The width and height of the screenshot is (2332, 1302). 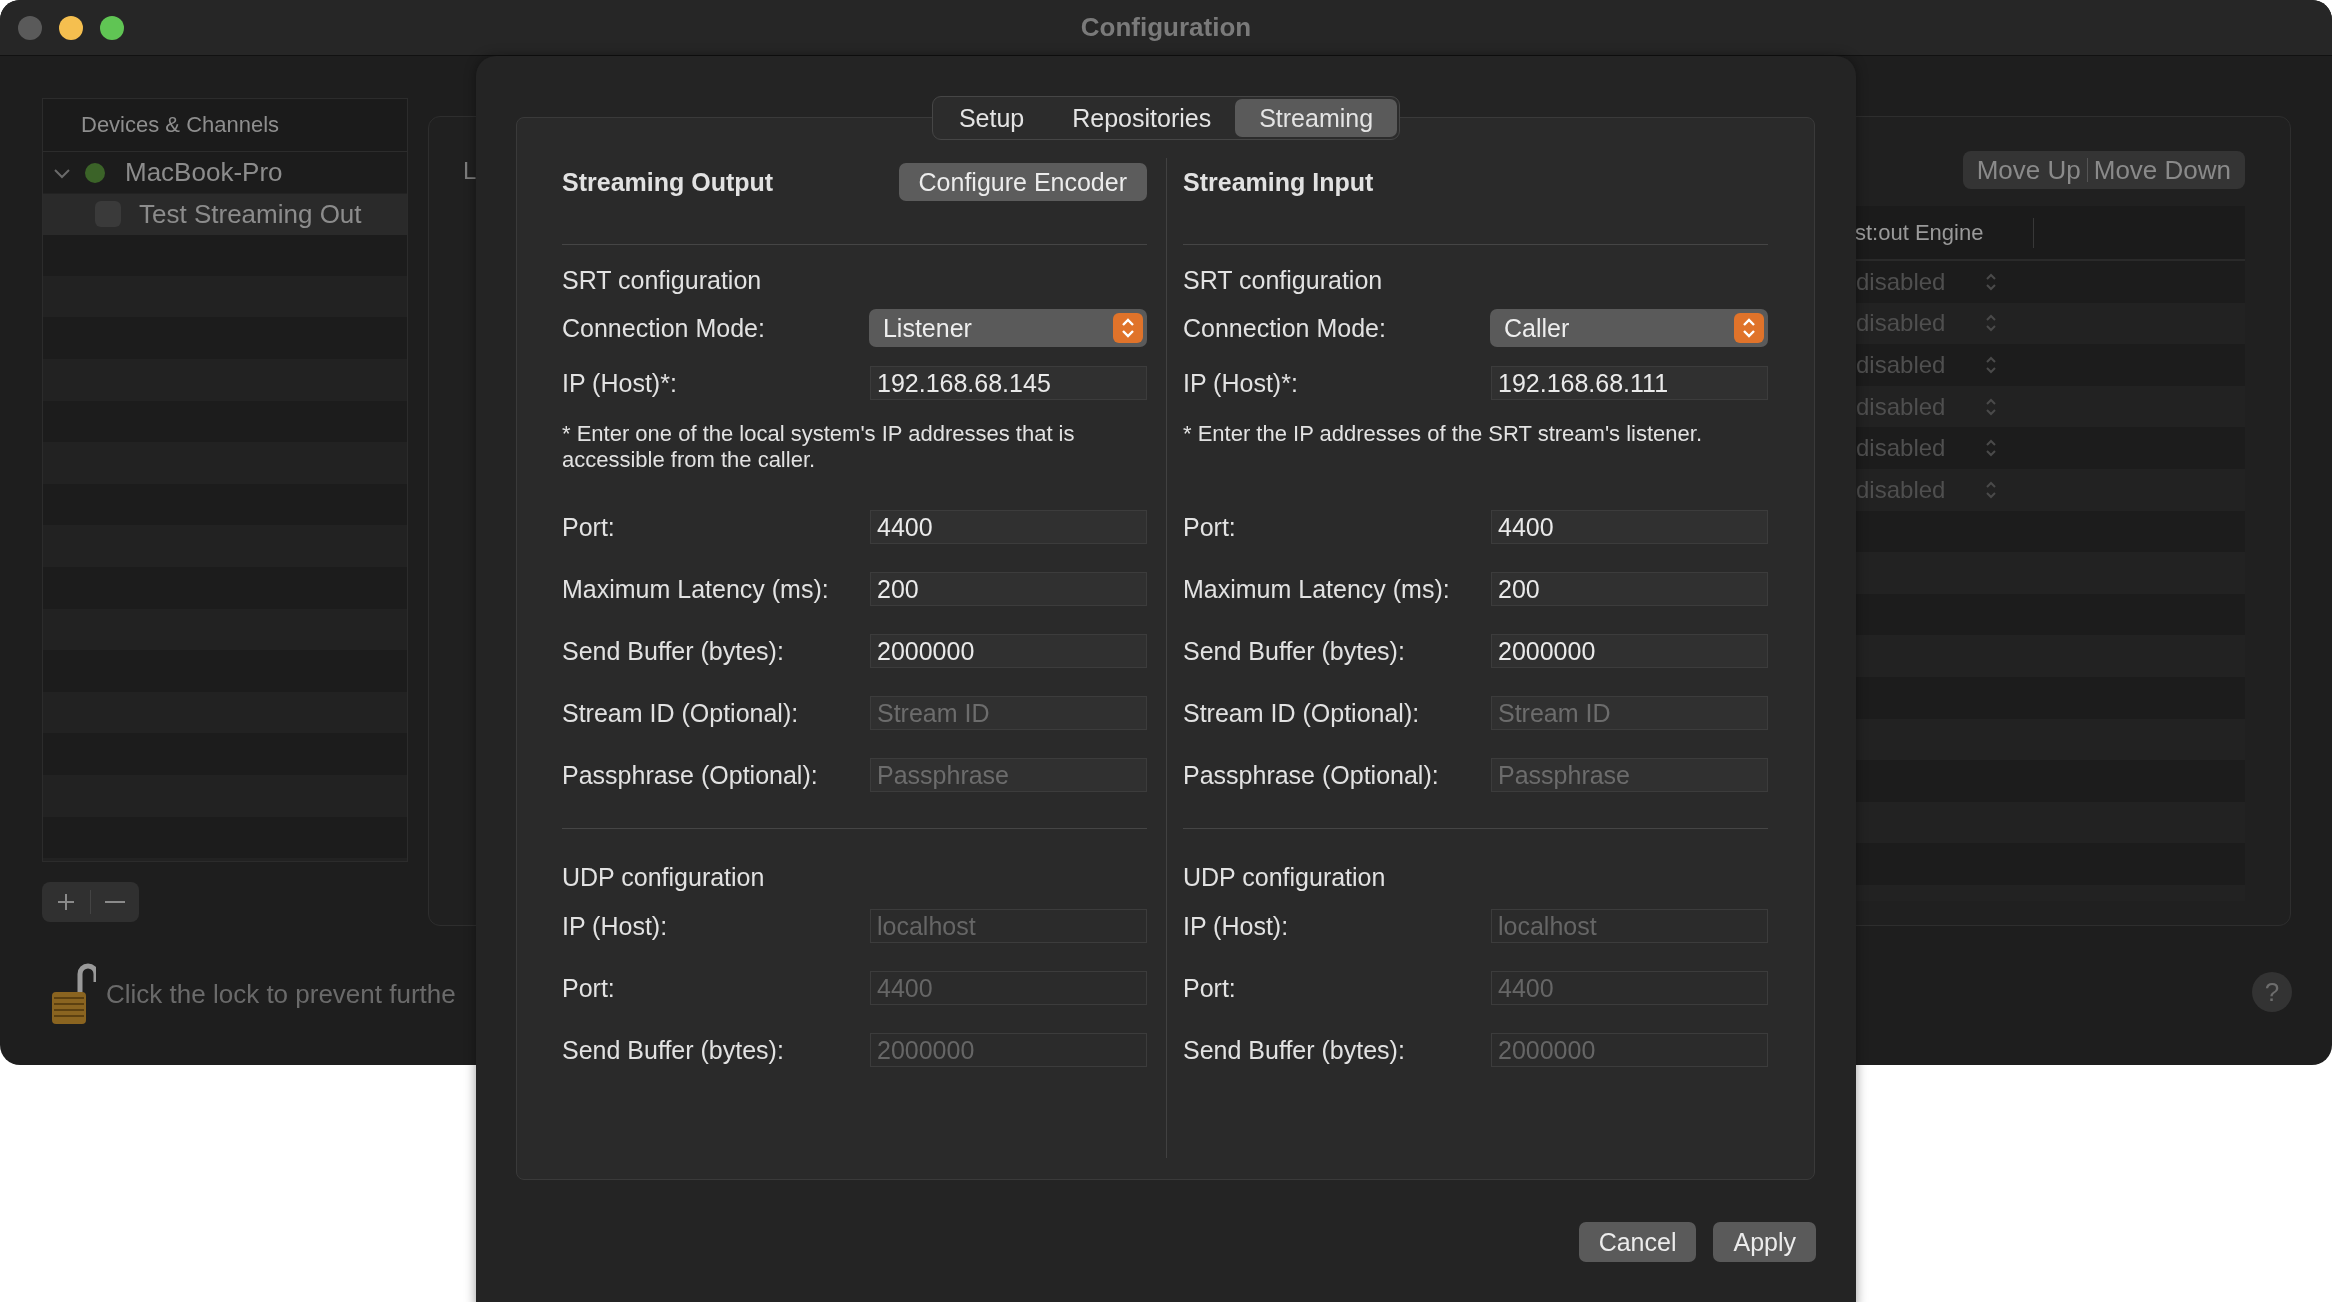 What do you see at coordinates (62, 172) in the screenshot?
I see `chevron-down-icon` at bounding box center [62, 172].